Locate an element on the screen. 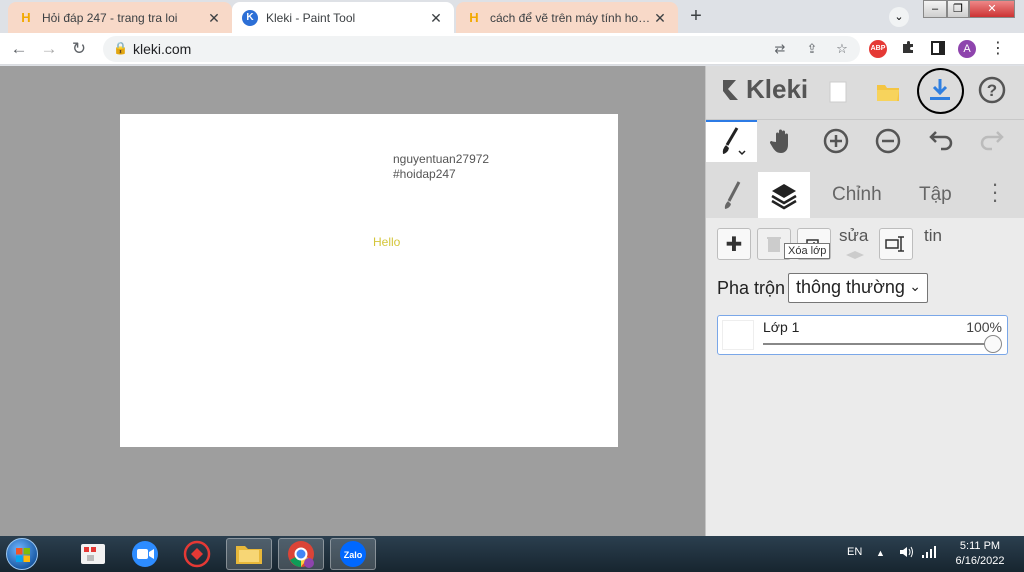  tab-file: Tập is located at coordinates (935, 195).